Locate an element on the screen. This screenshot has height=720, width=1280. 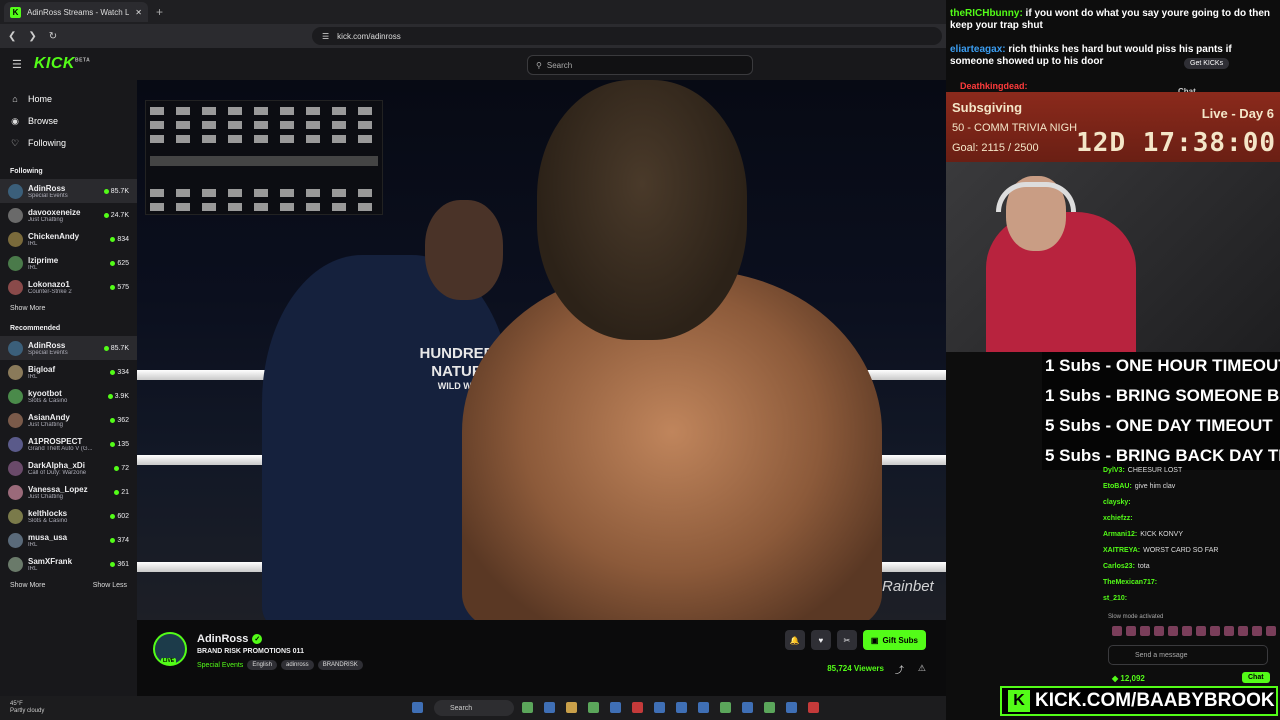
sidebar-channel: Lokonazo1 Counter-Strike 2 575 is located at coordinates (68, 287).